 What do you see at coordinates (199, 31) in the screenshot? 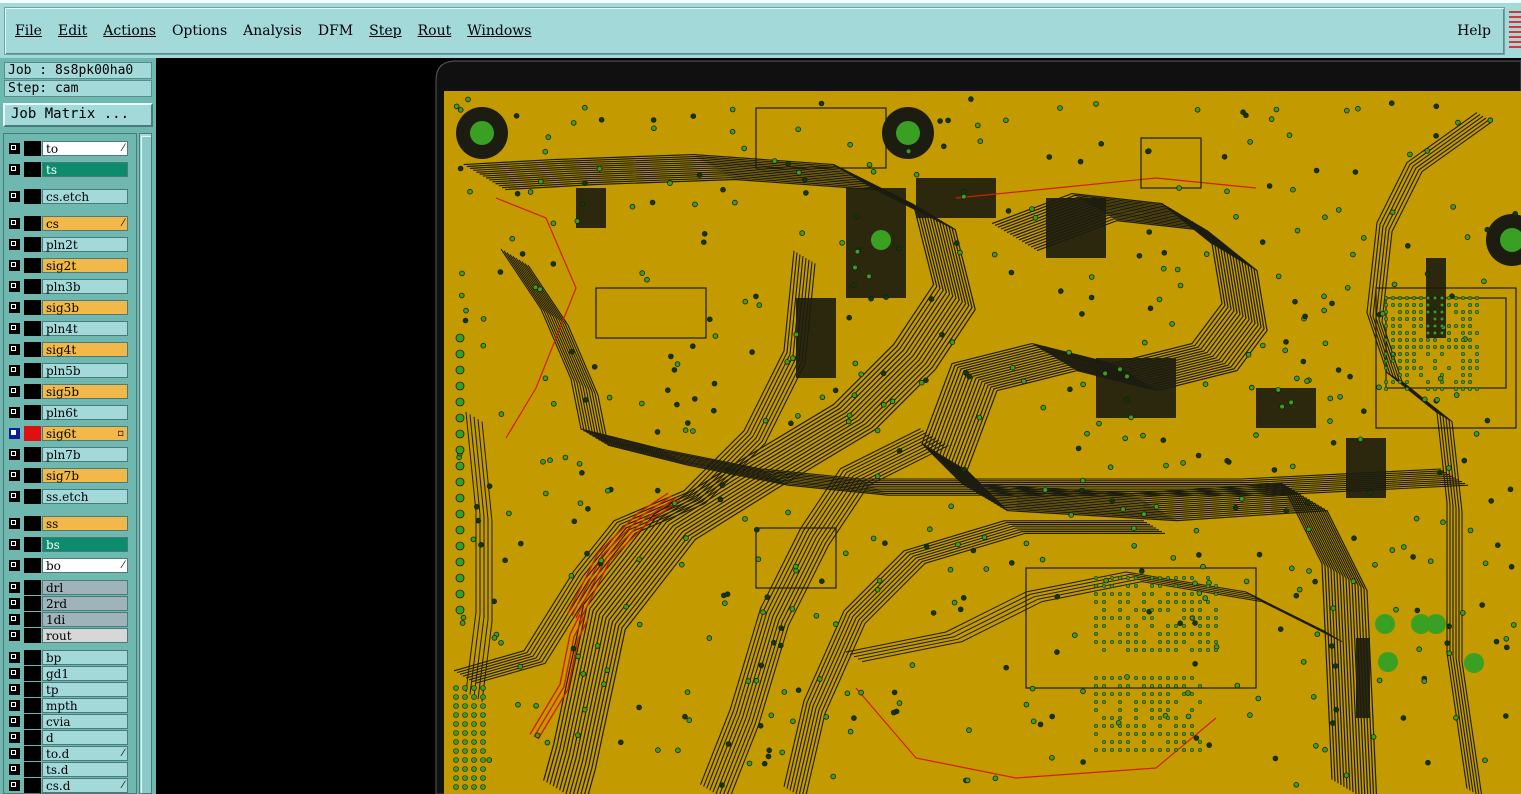
I see `menu-options: Options` at bounding box center [199, 31].